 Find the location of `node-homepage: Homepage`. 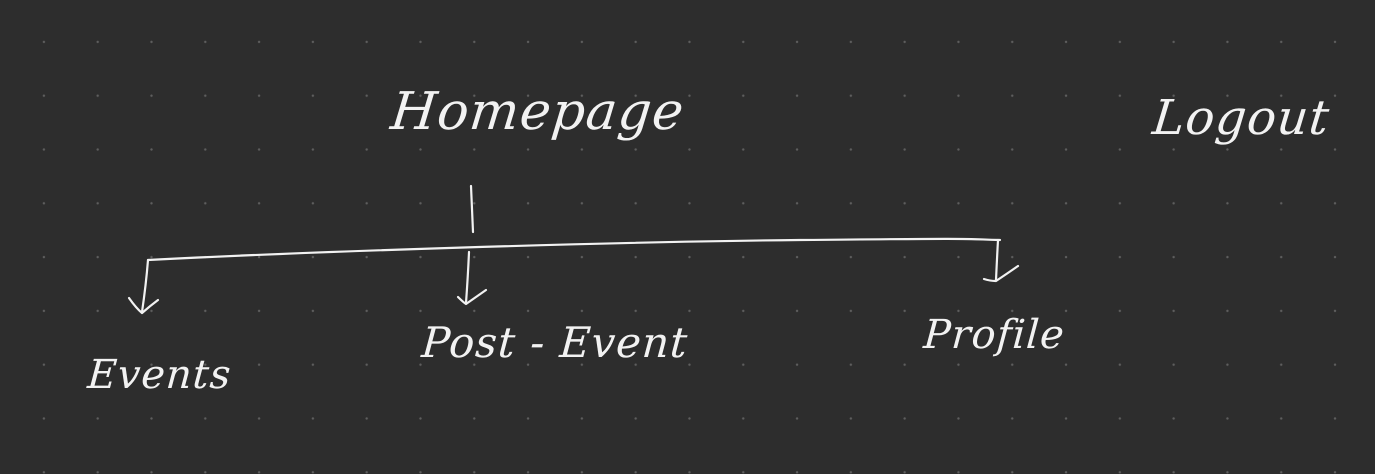

node-homepage: Homepage is located at coordinates (538, 112).